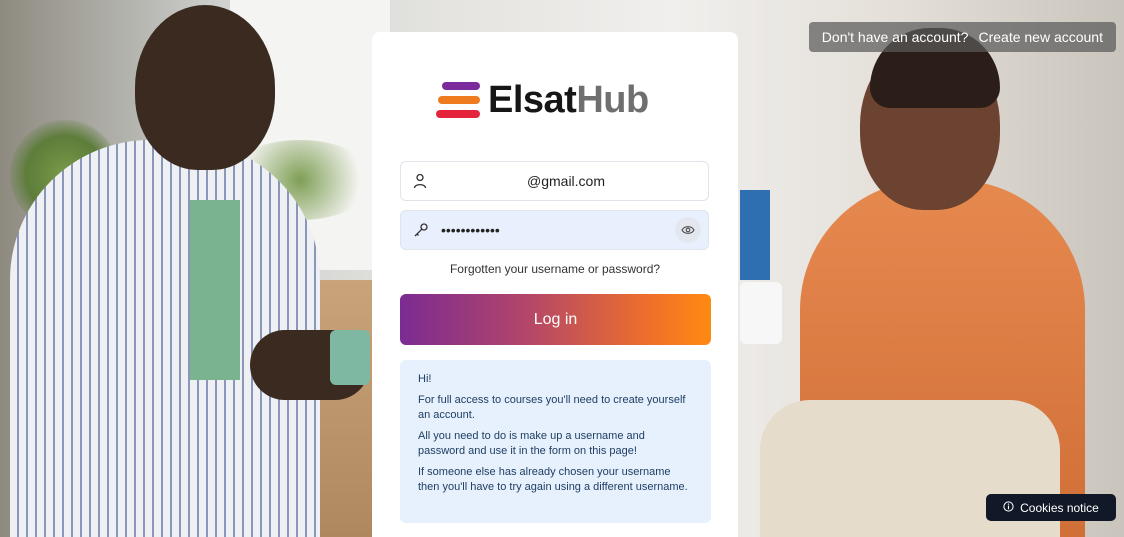  I want to click on logo: ElsatHub, so click(542, 100).